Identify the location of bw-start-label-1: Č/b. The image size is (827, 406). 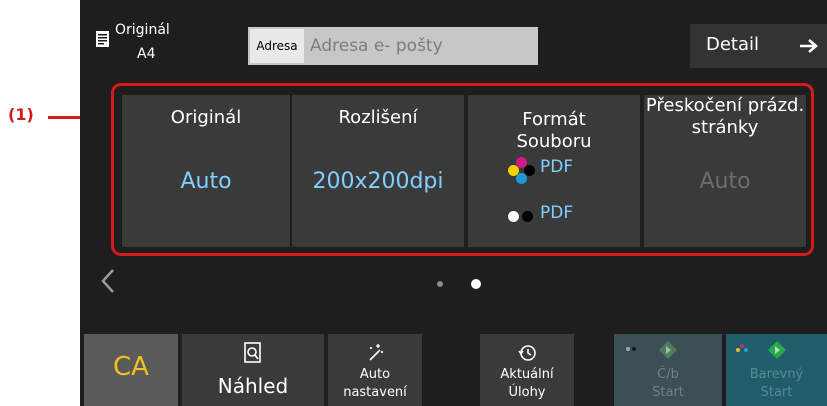
(668, 374).